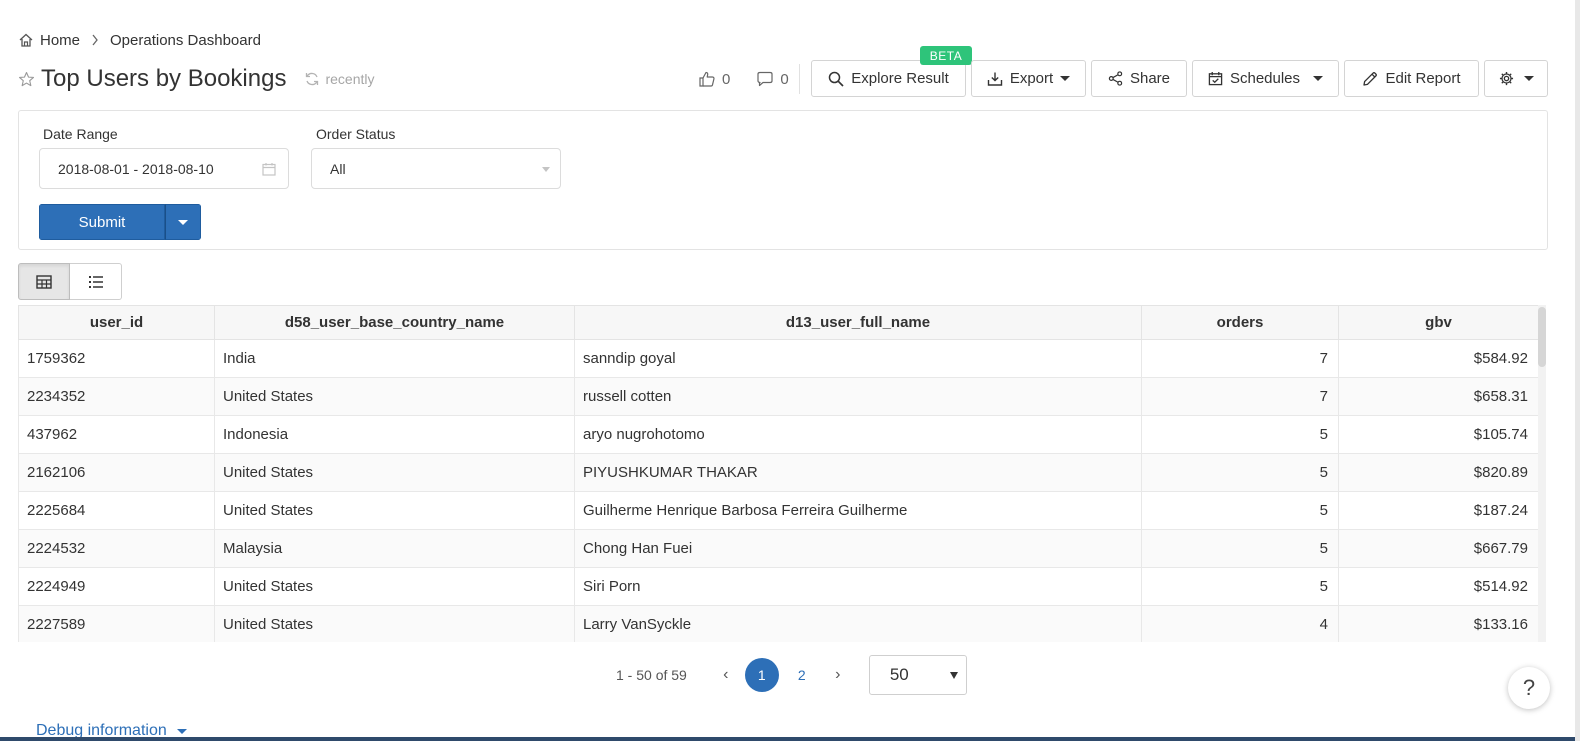  What do you see at coordinates (761, 675) in the screenshot?
I see `pagination-page: 1` at bounding box center [761, 675].